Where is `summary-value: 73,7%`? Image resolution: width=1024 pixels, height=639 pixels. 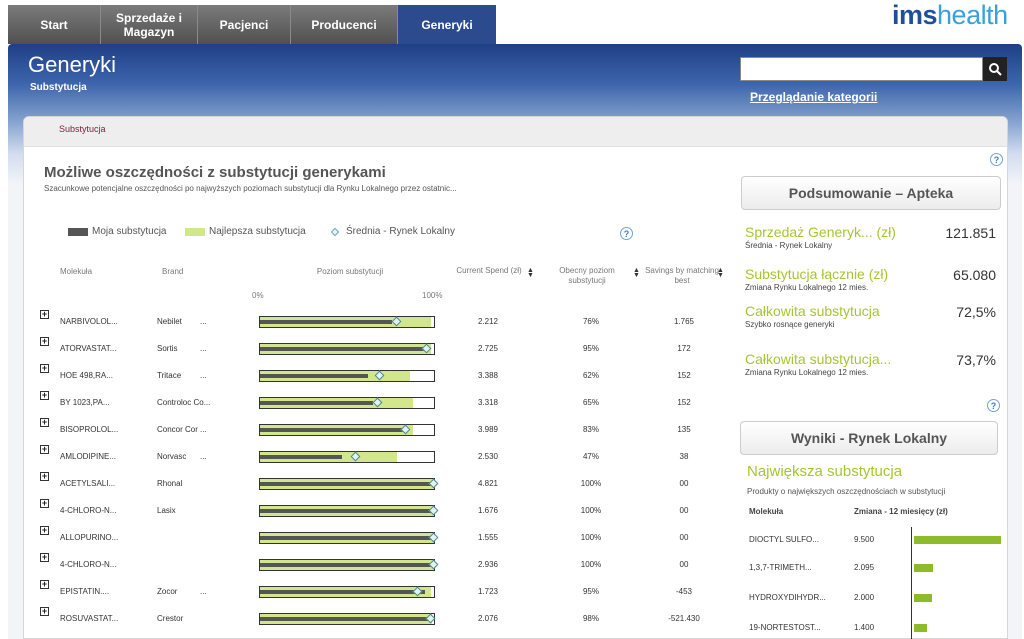
summary-value: 73,7% is located at coordinates (976, 360).